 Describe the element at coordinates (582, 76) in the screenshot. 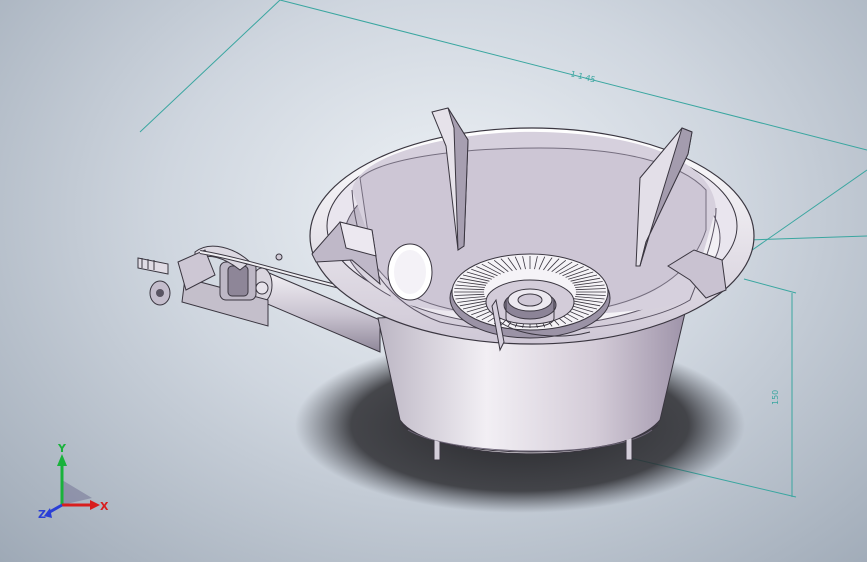

I see `top-width-dimension: 1 1 45` at that location.